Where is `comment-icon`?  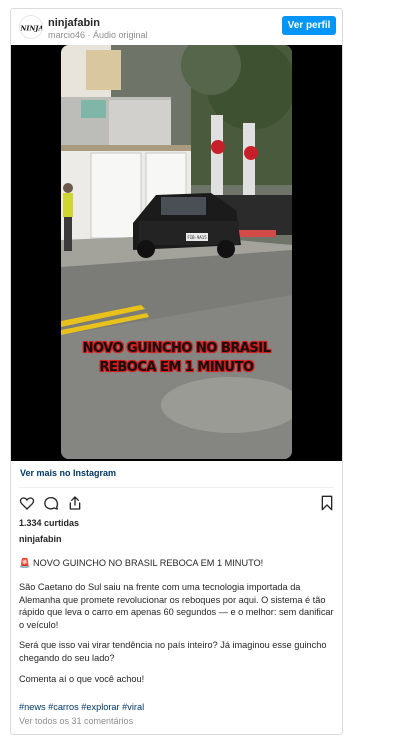
comment-icon is located at coordinates (51, 503).